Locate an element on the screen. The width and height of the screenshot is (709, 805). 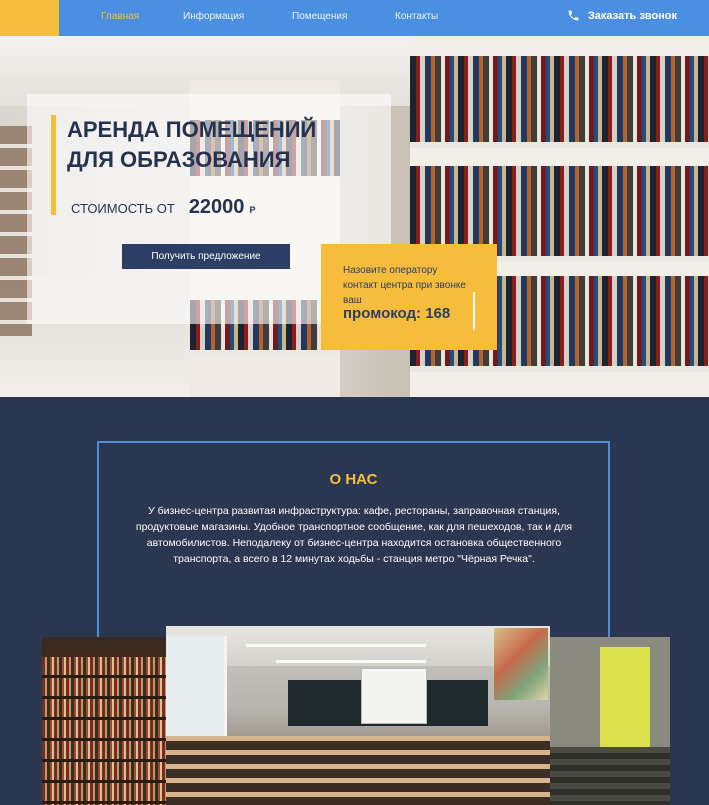
projector-screen is located at coordinates (394, 696).